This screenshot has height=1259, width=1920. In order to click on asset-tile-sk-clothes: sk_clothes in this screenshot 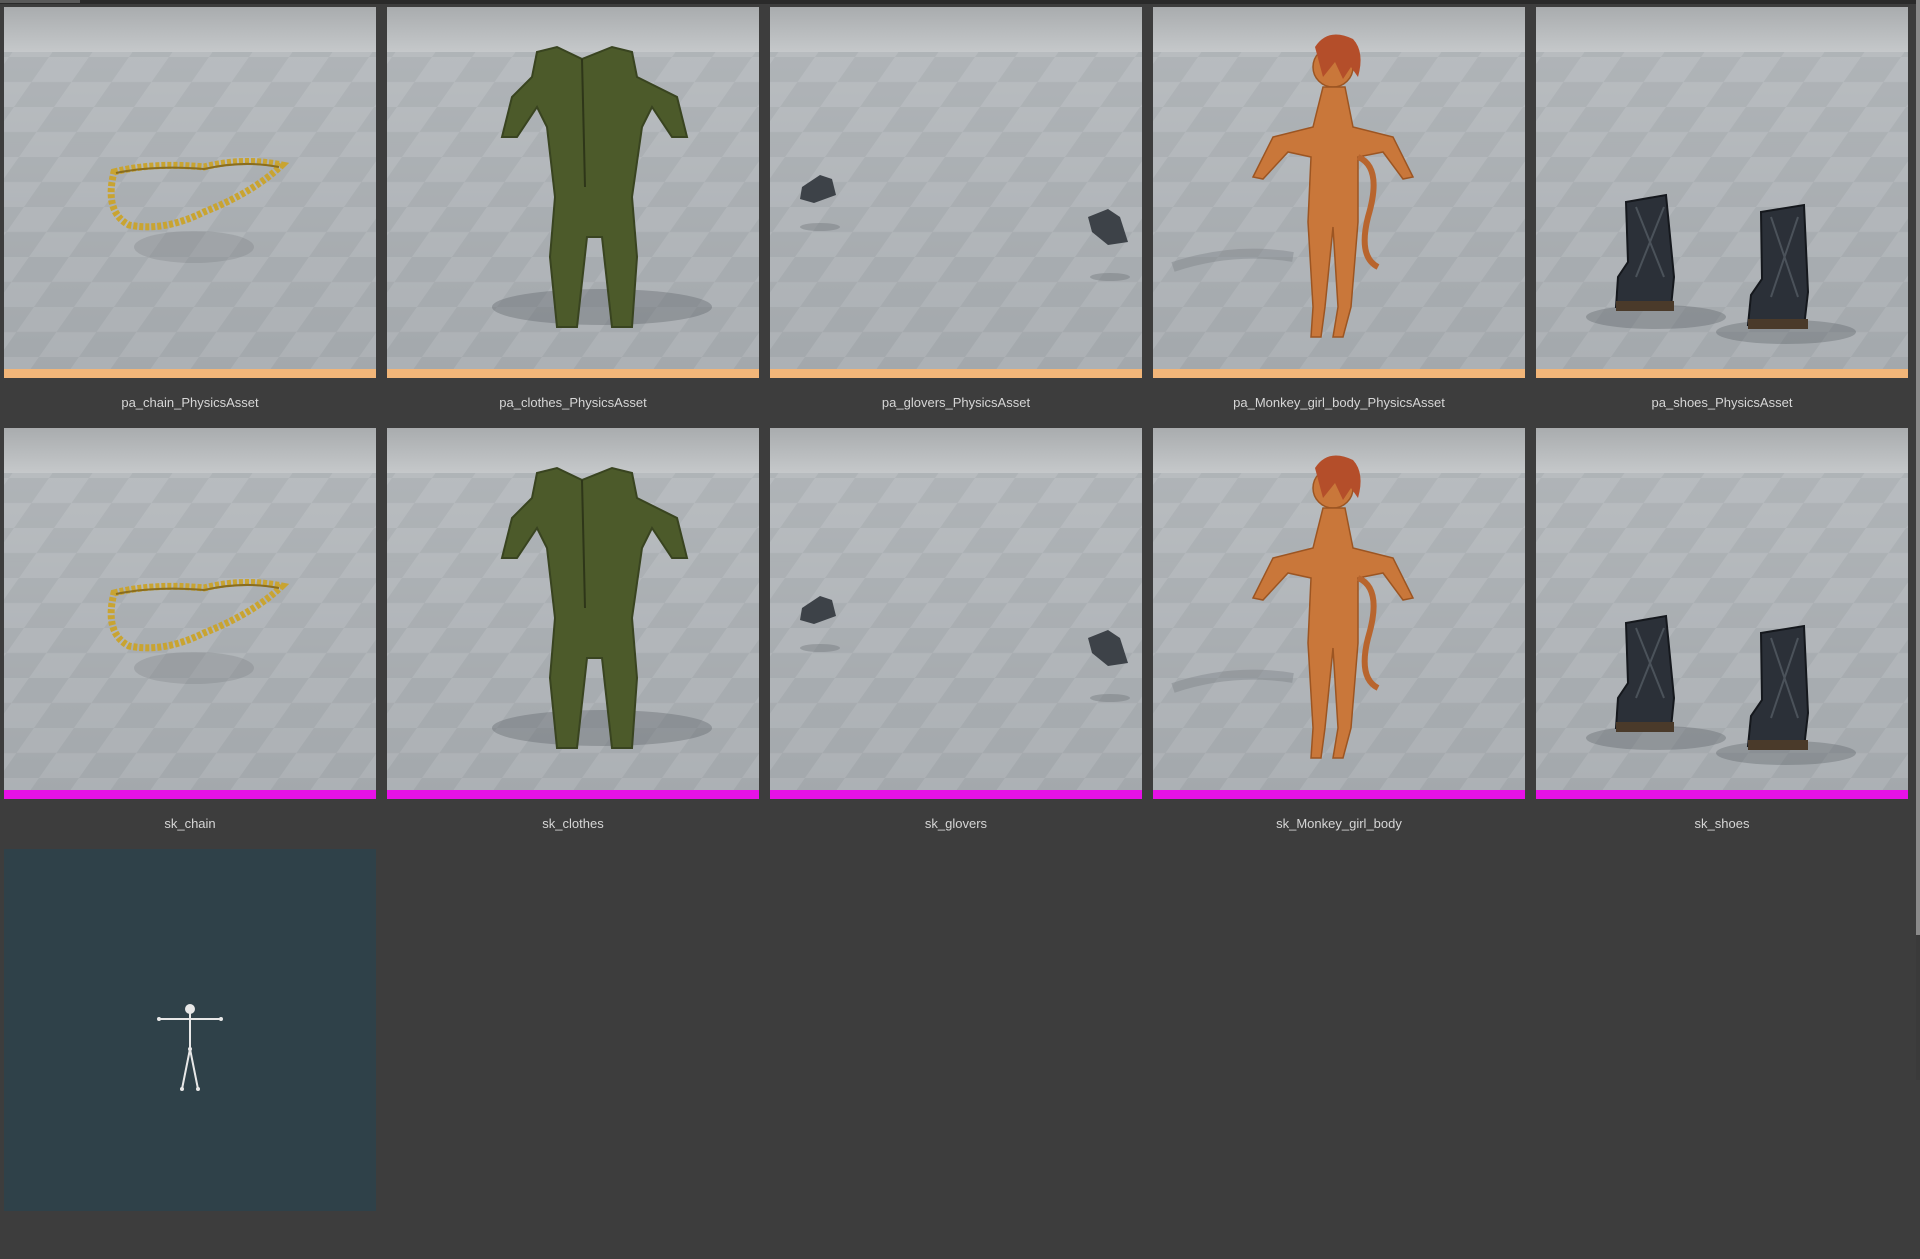, I will do `click(573, 633)`.